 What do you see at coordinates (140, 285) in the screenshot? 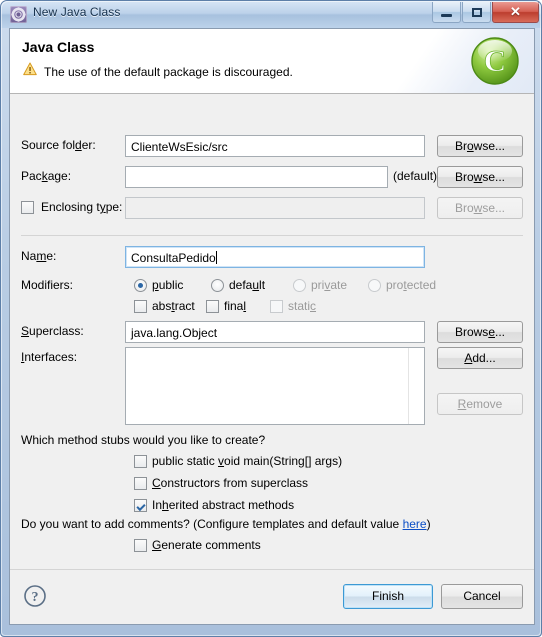
I see `modifier-radio-public` at bounding box center [140, 285].